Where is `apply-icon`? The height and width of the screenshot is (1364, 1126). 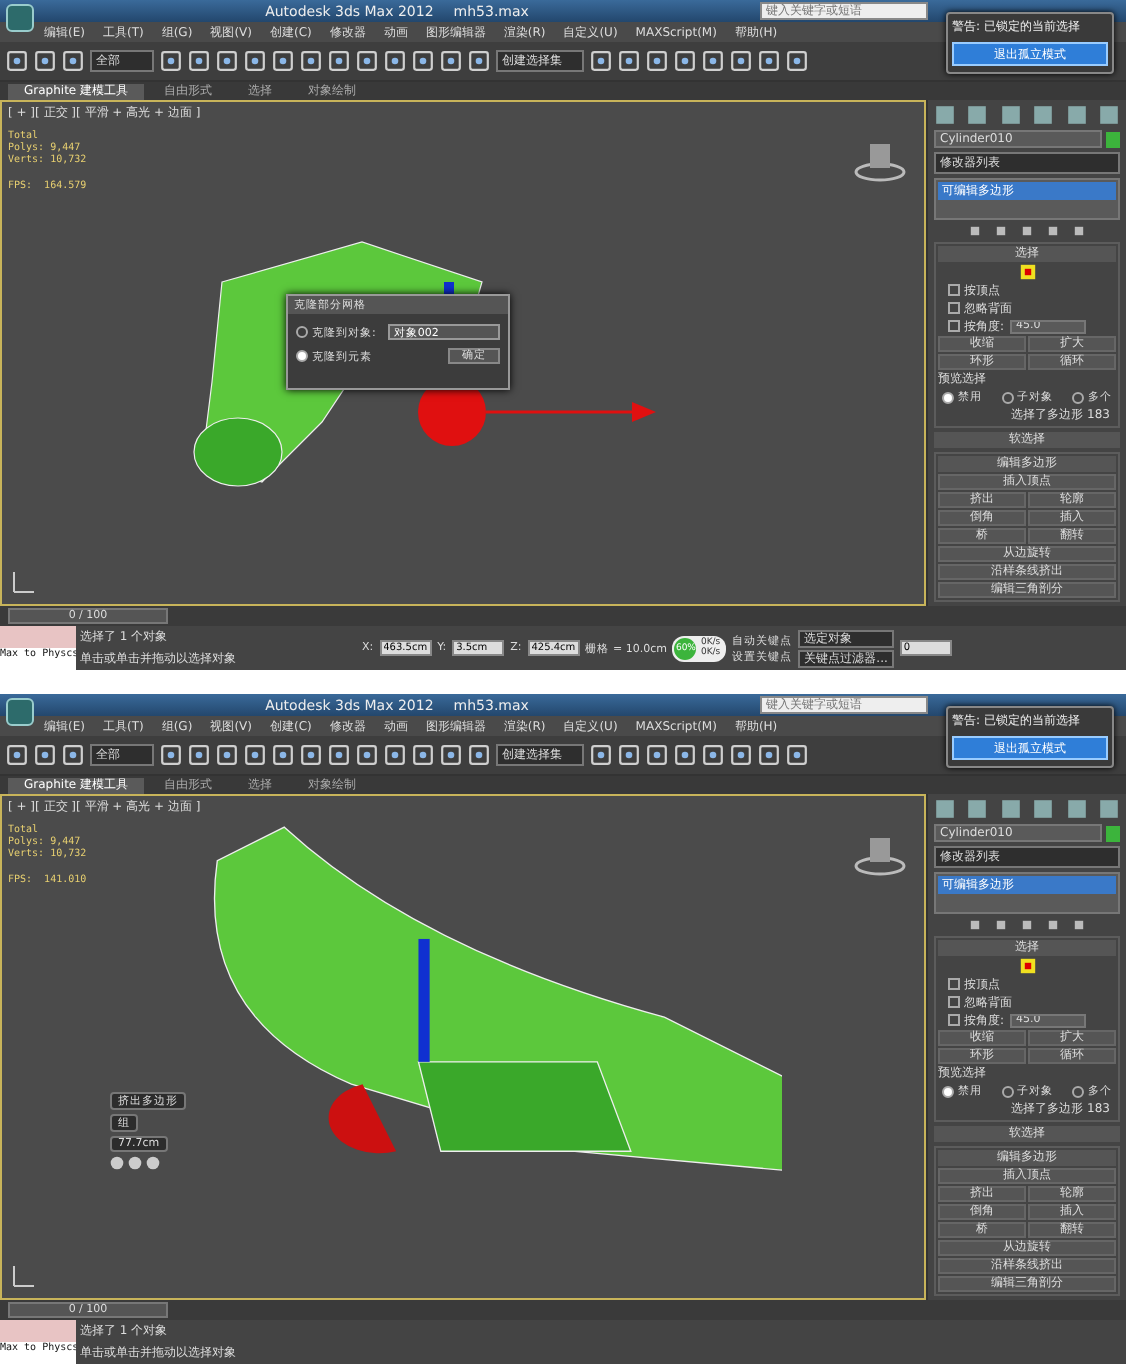 apply-icon is located at coordinates (135, 1163).